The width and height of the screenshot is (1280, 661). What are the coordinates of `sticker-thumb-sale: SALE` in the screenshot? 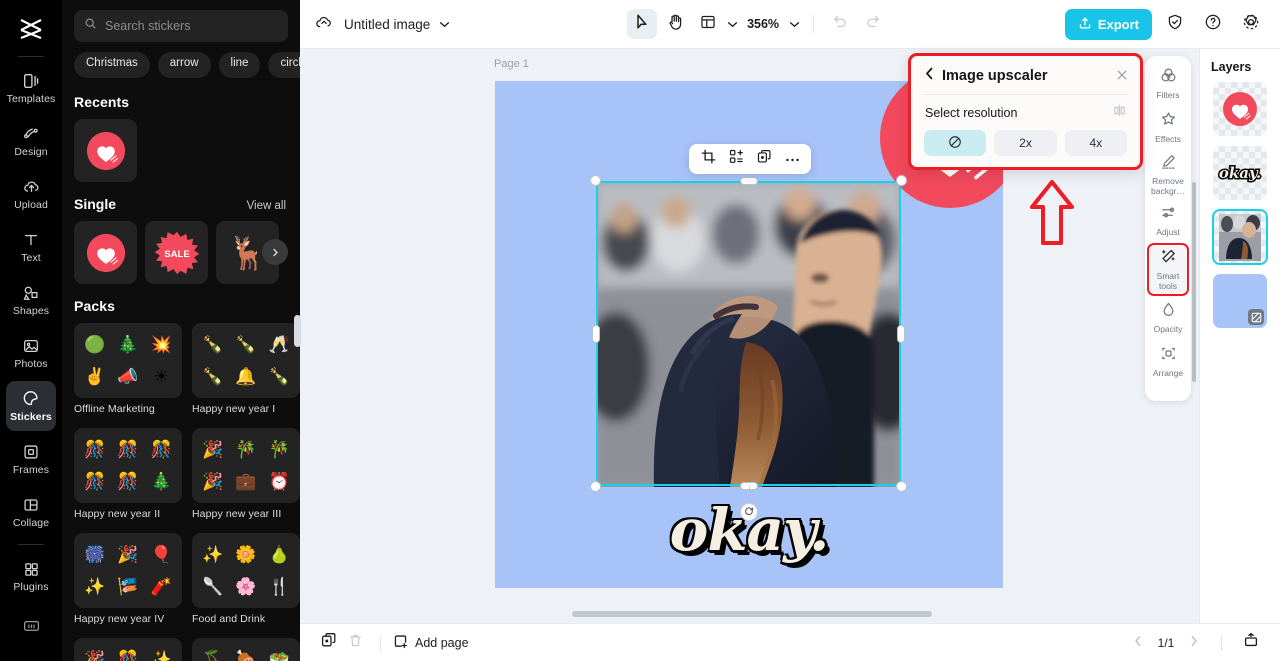 It's located at (176, 252).